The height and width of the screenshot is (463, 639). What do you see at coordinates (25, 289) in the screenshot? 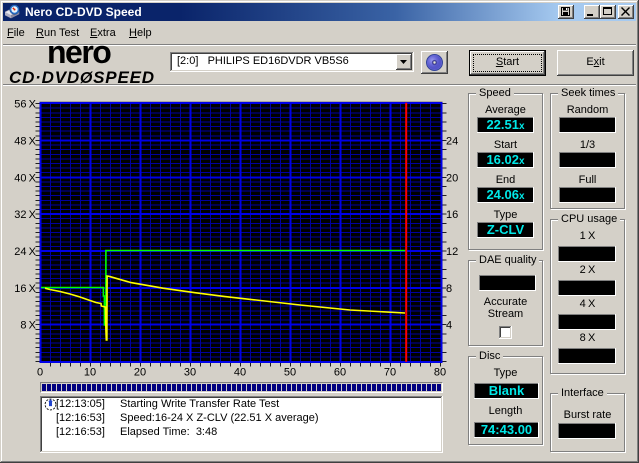
I see `svg-text: 16 X` at bounding box center [25, 289].